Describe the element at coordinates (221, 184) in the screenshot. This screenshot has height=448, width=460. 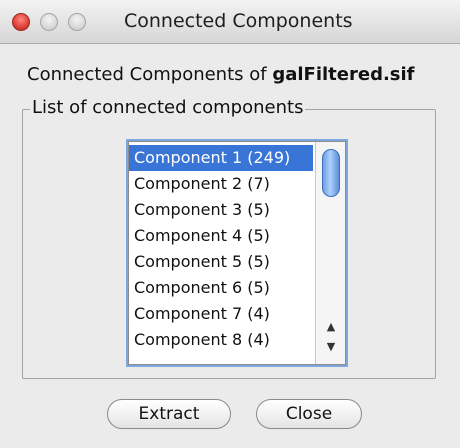
I see `list-item: Component 2 (7)` at that location.